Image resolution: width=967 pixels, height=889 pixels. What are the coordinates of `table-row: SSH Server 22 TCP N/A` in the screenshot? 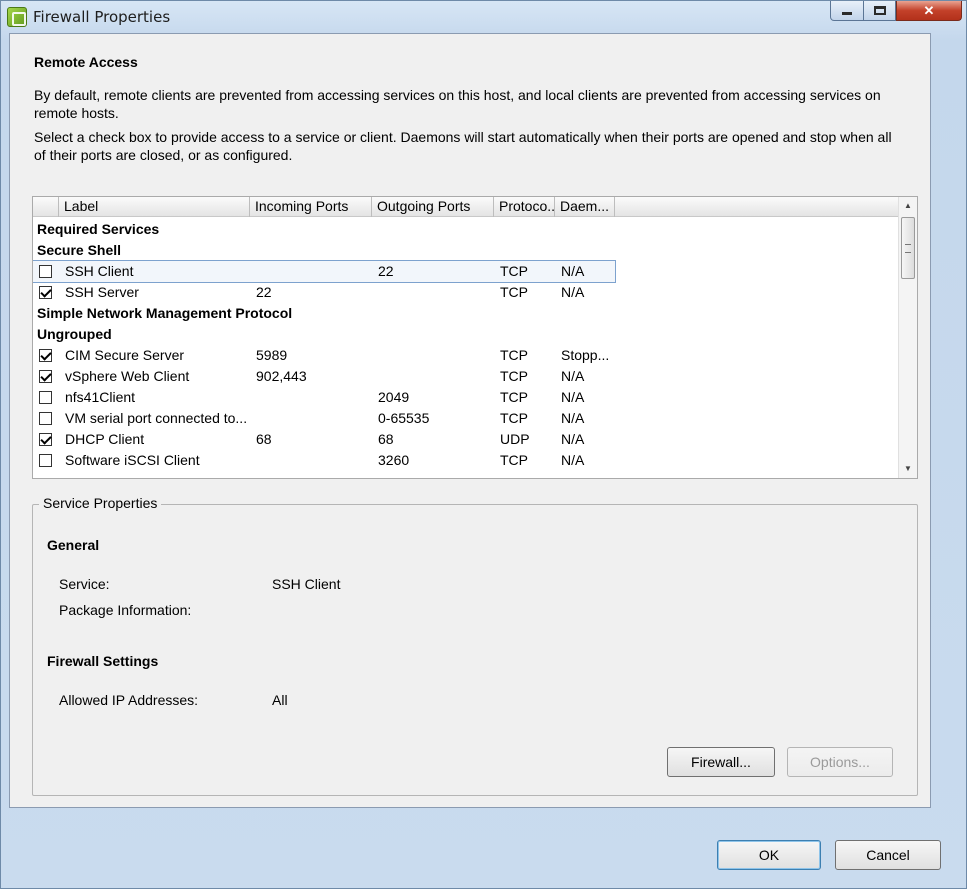 It's located at (466, 292).